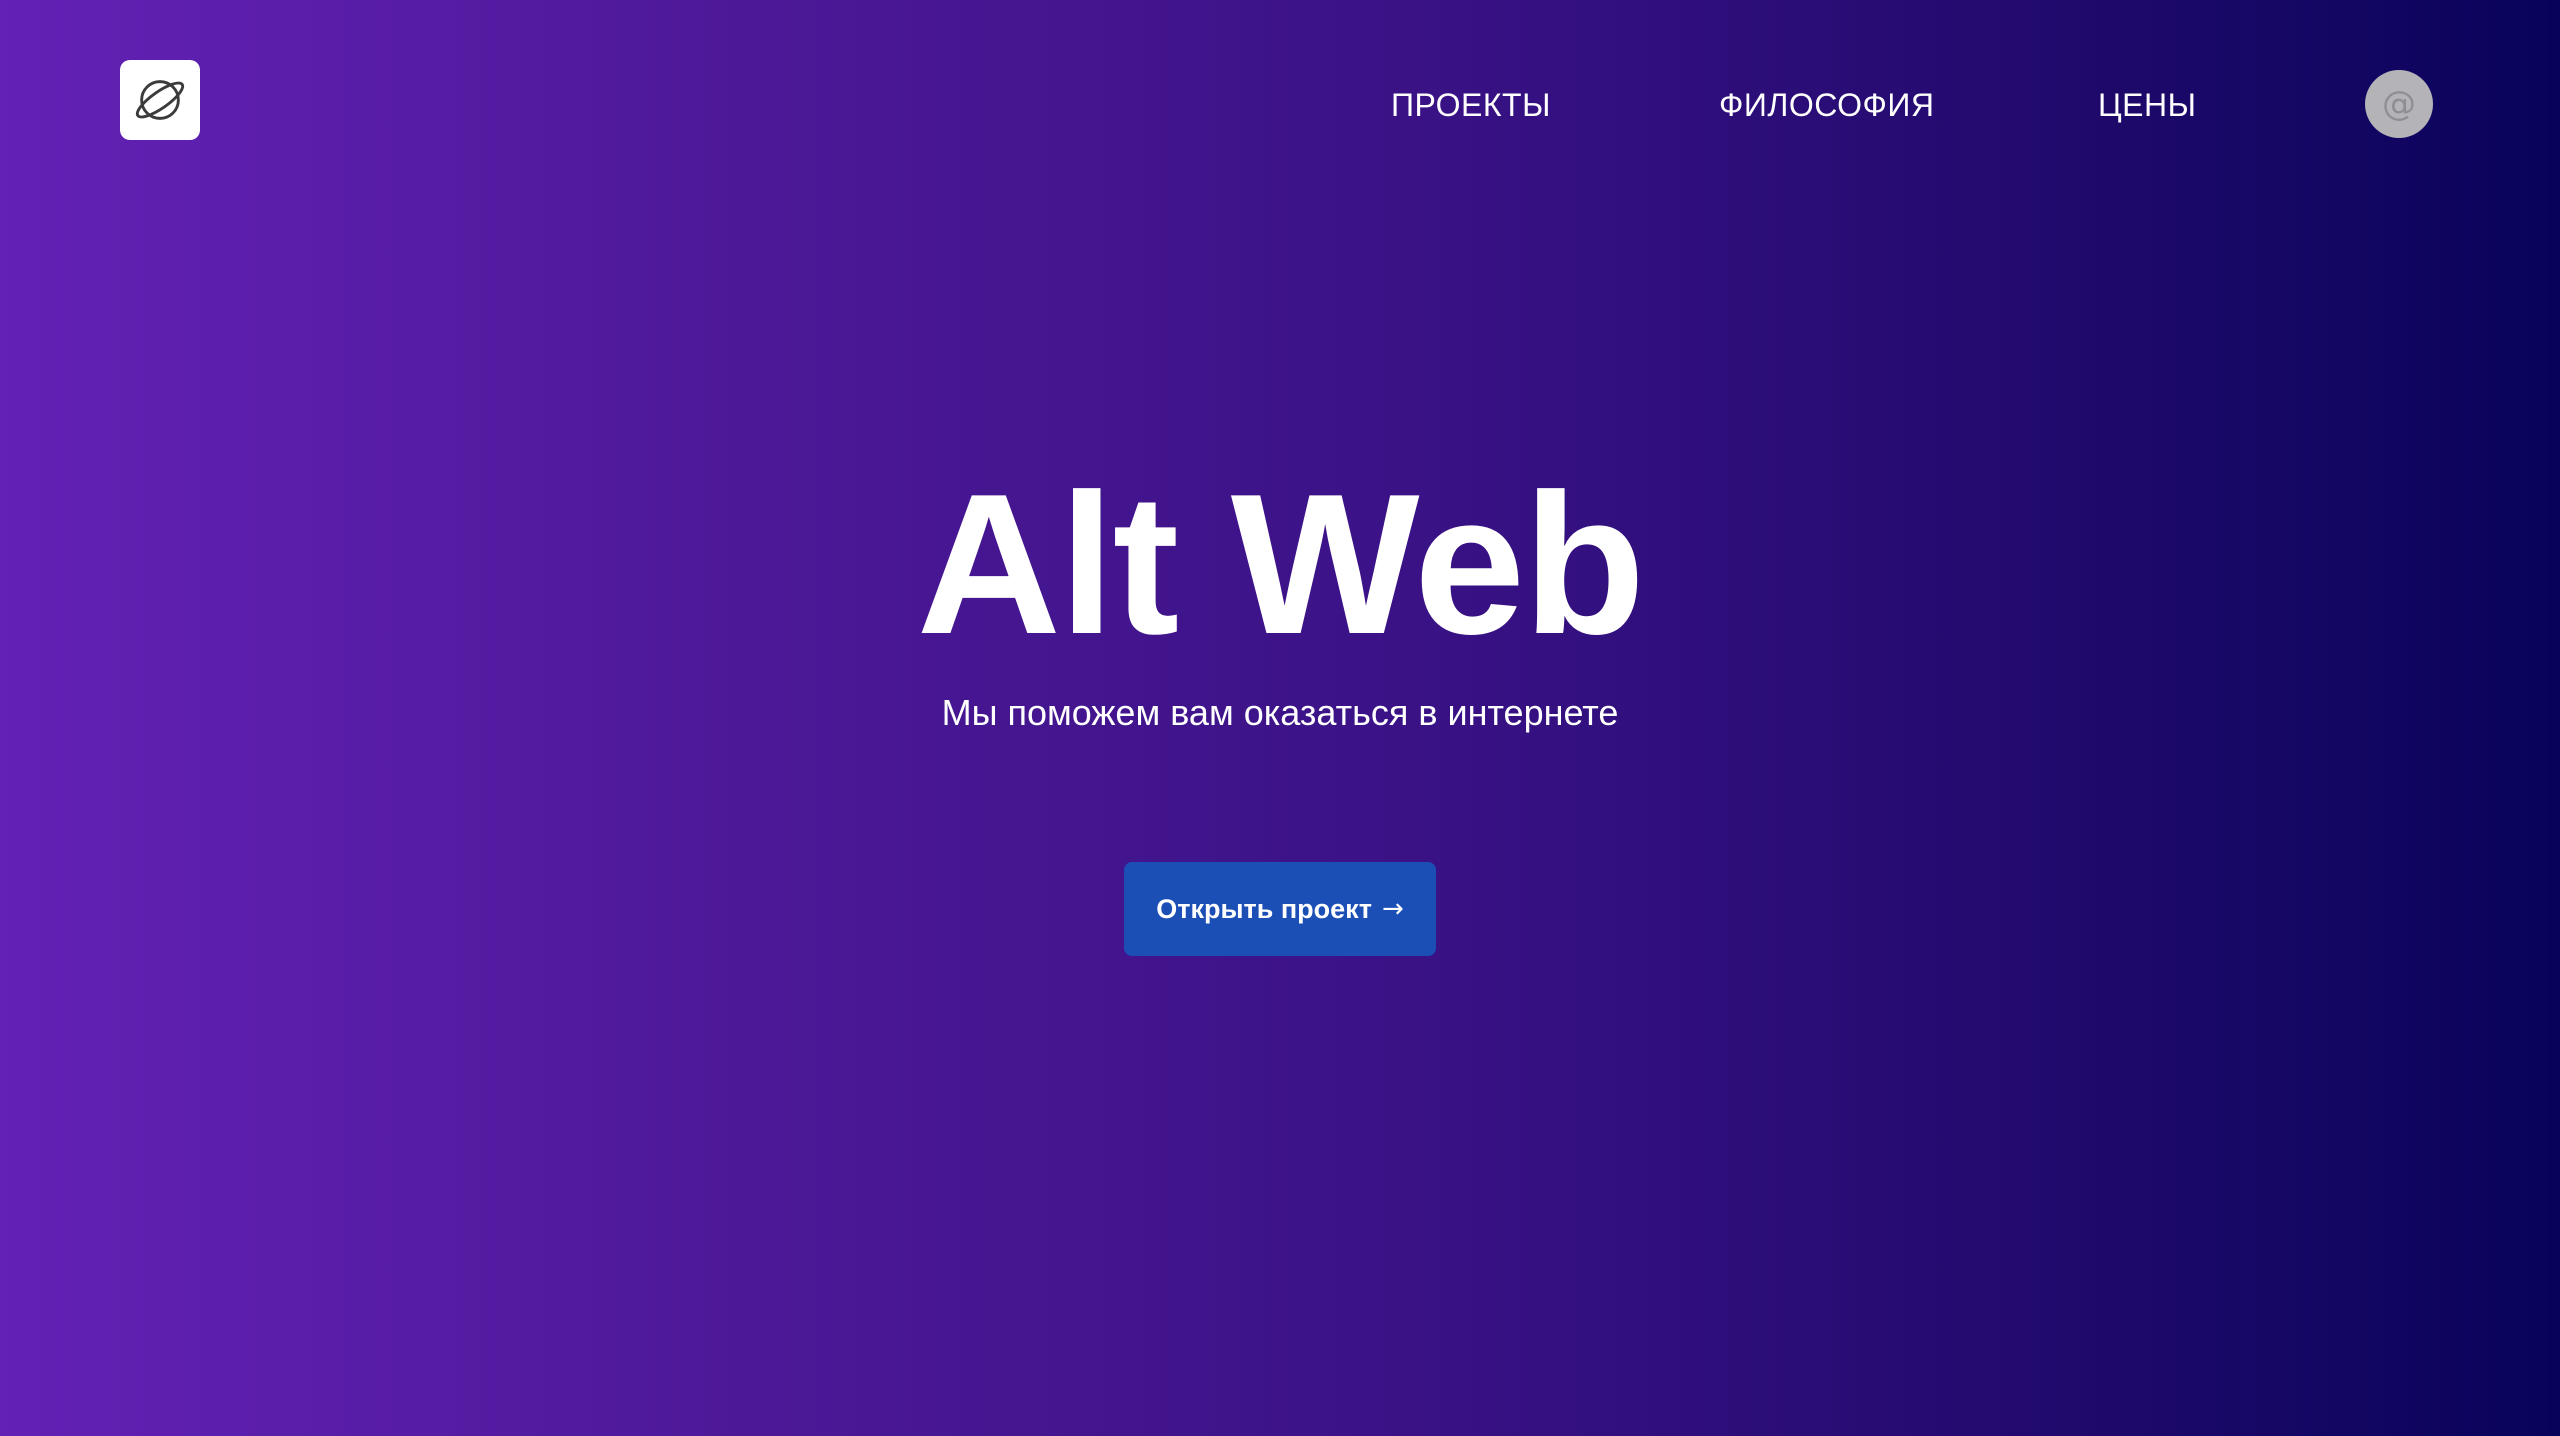 This screenshot has height=1436, width=2560. I want to click on hero-subtitle: Мы поможем вам оказаться в интернете, so click(1280, 712).